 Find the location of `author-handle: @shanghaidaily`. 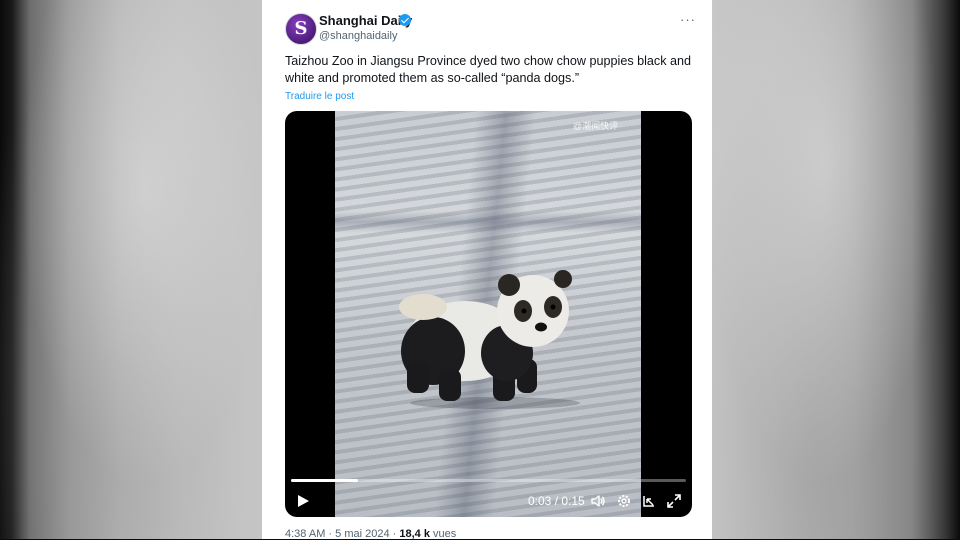

author-handle: @shanghaidaily is located at coordinates (358, 36).